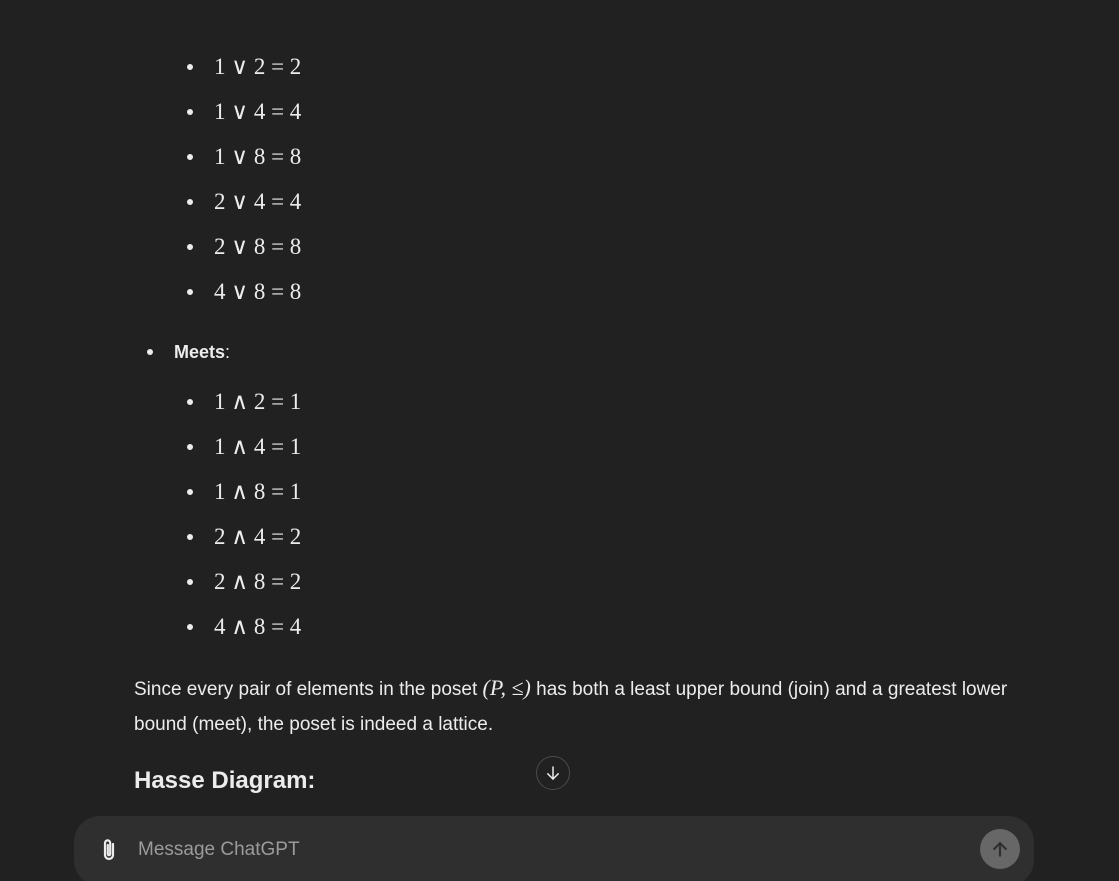 The width and height of the screenshot is (1119, 881). I want to click on meet-item: 1 ∧ 8 = 1, so click(244, 492).